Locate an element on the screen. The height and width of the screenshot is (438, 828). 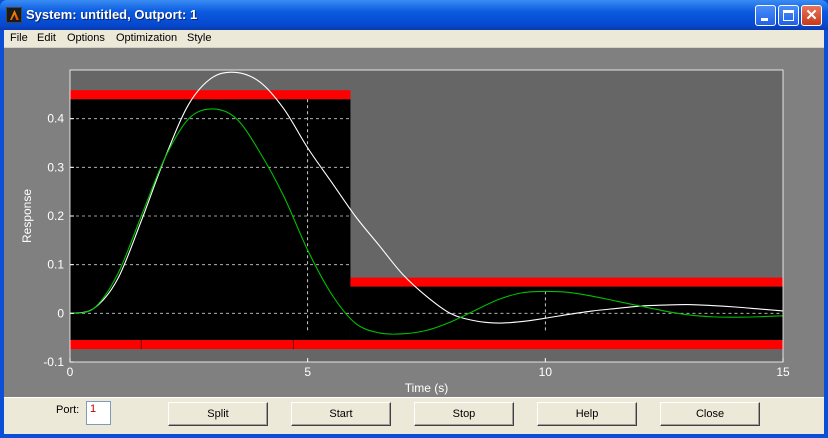
menu-edit: Edit is located at coordinates (46, 38).